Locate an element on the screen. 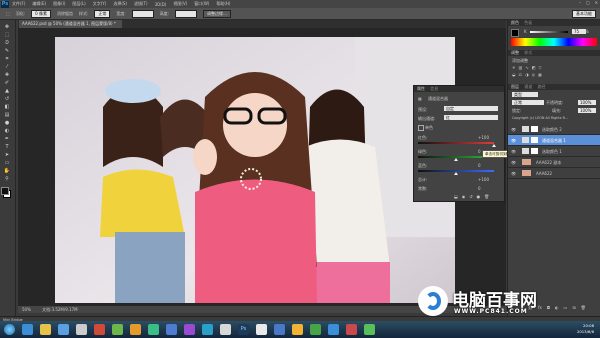 This screenshot has height=338, width=600. reset-icon: ↺ is located at coordinates (470, 196).